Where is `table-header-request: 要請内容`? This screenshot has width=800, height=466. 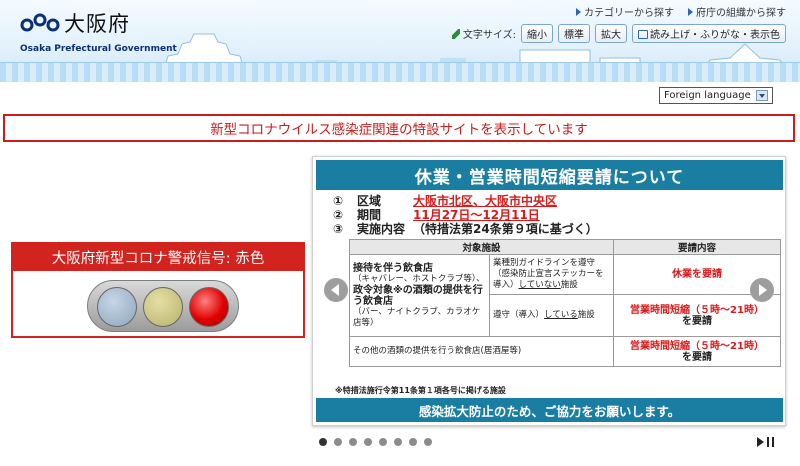 table-header-request: 要請内容 is located at coordinates (697, 247).